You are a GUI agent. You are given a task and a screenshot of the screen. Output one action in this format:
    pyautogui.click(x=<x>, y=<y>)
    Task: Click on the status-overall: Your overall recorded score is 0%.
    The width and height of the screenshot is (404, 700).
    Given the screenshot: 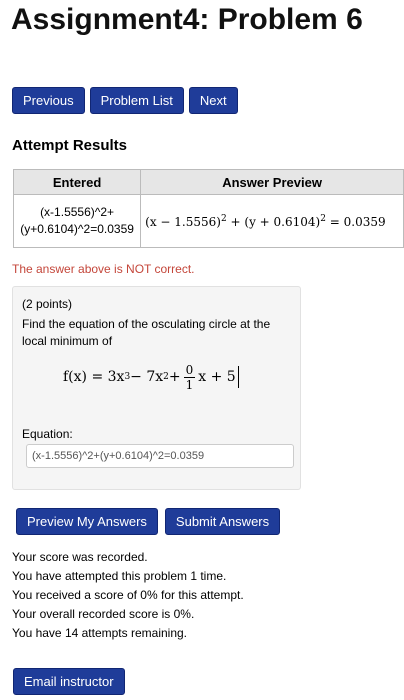 What is the action you would take?
    pyautogui.click(x=103, y=614)
    